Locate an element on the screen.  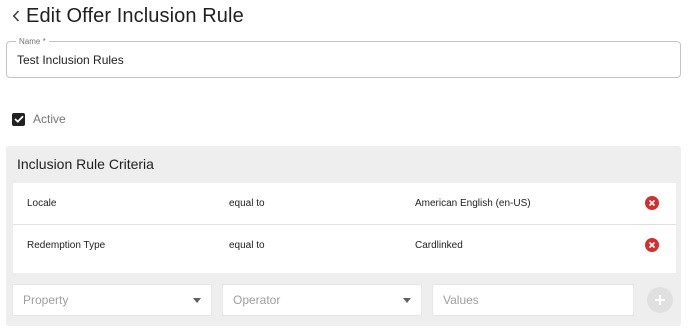
checkmark-icon is located at coordinates (18, 119).